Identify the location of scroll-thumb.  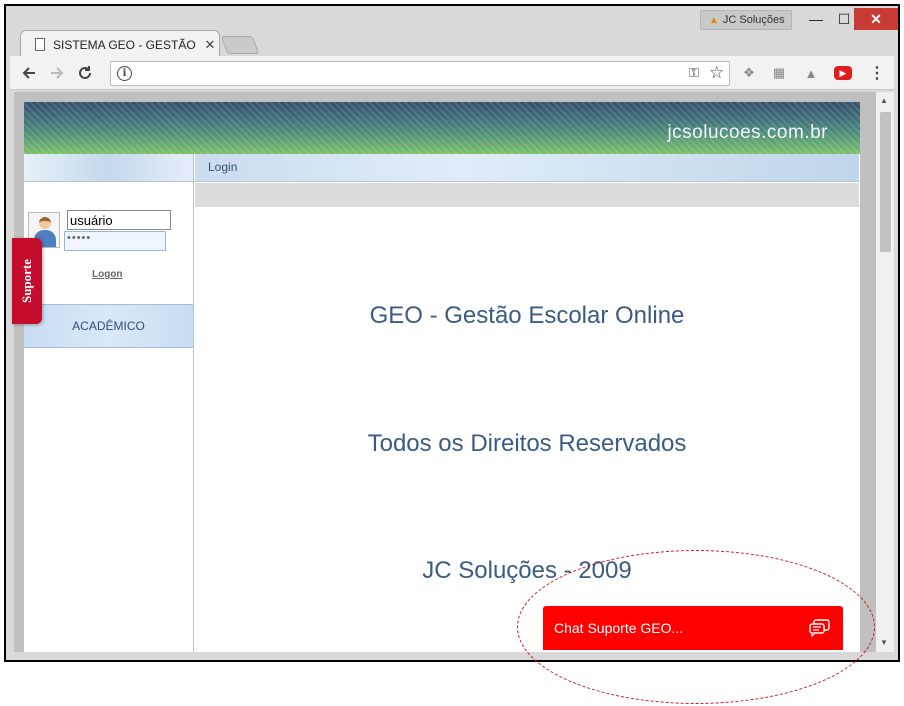
(885, 182).